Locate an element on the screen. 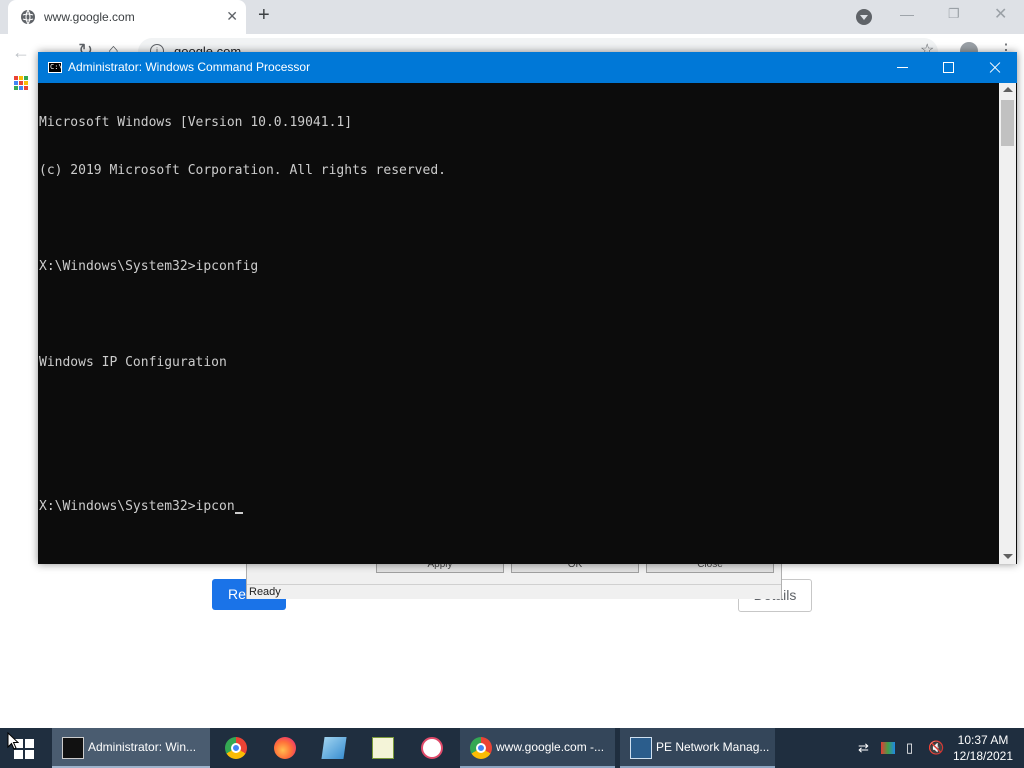  console-line: X:\Windows\System32>ipconfig is located at coordinates (149, 266).